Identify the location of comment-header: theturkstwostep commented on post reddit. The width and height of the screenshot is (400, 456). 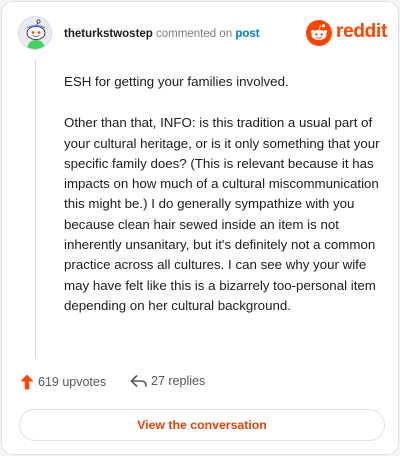
(202, 34).